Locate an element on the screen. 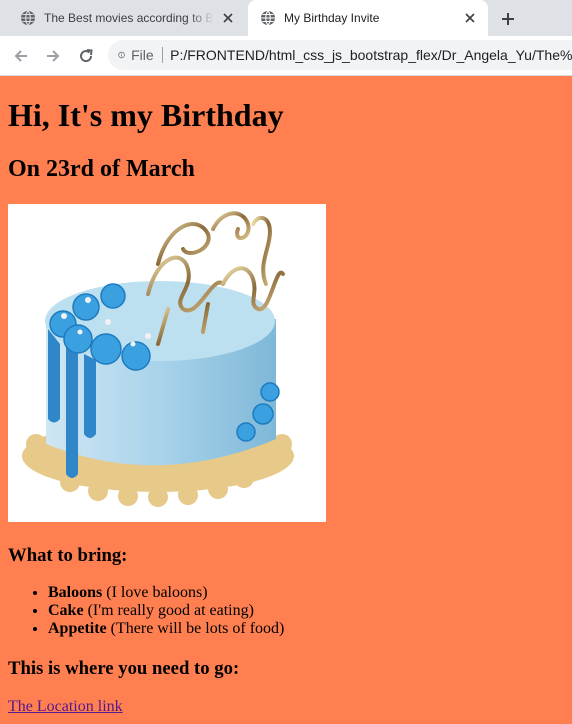  tab-title: The Best movies according to Bishal is located at coordinates (129, 18).